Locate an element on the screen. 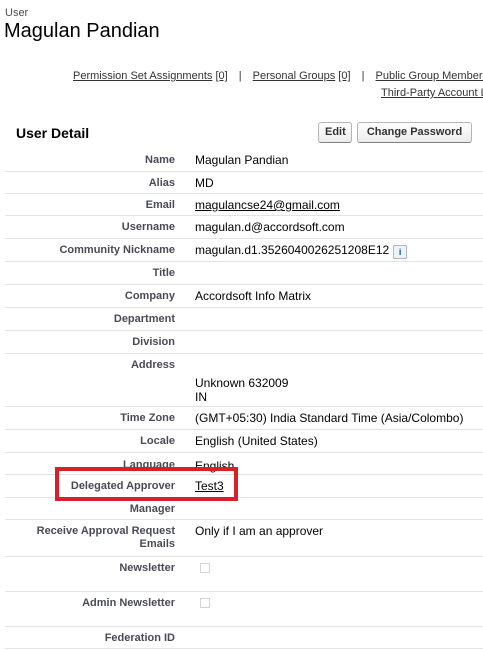 The width and height of the screenshot is (483, 650). section-title: User Detail is located at coordinates (53, 133).